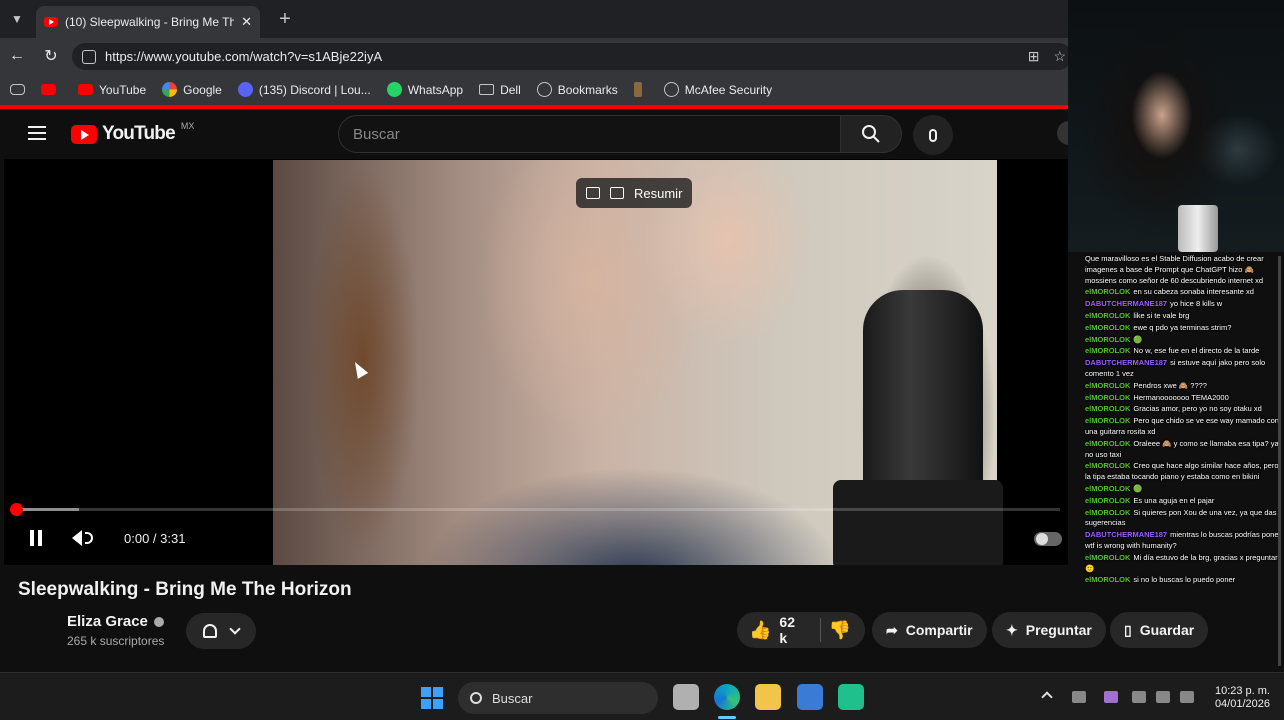  I want to click on edge-browser-icon, so click(727, 697).